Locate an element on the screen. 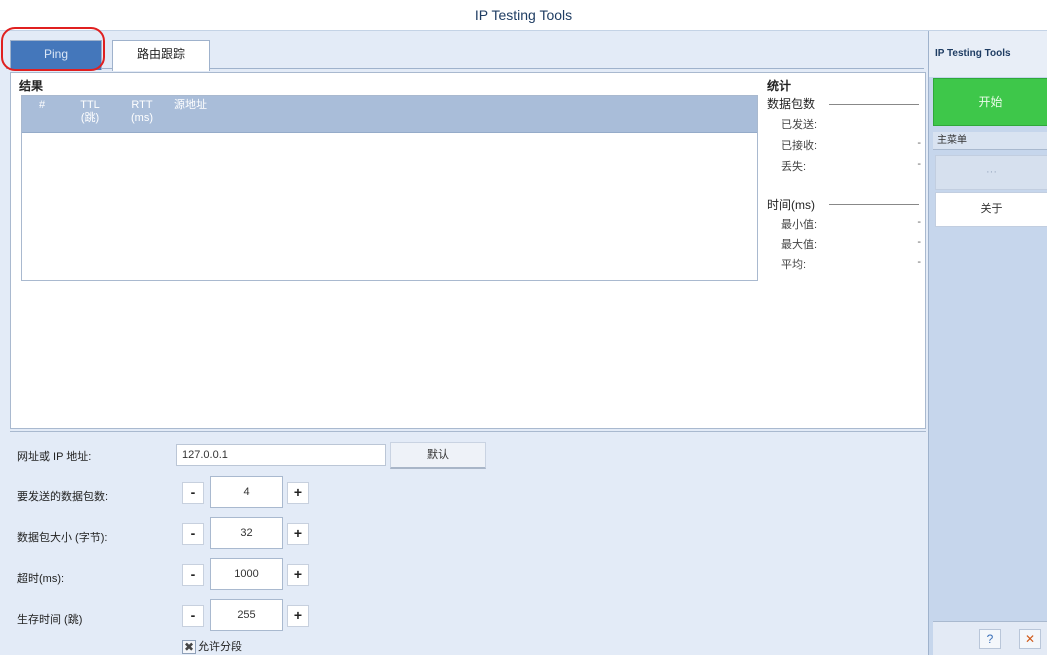 The height and width of the screenshot is (655, 1047). timeout-stepper: - 1000 + is located at coordinates (246, 574).